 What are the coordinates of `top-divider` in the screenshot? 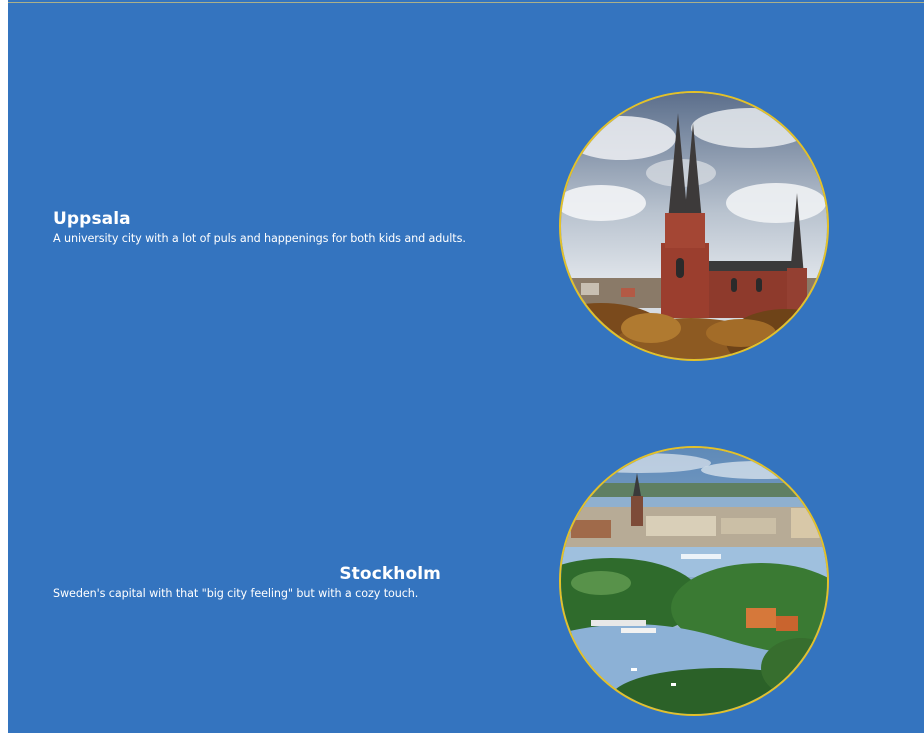 It's located at (466, 2).